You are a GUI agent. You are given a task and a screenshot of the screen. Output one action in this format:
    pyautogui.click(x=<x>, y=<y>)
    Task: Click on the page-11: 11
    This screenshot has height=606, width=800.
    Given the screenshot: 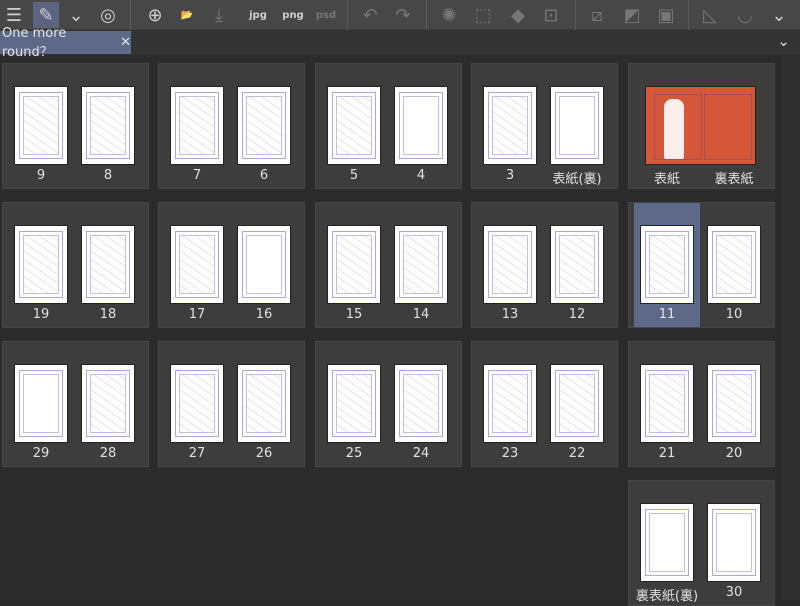 What is the action you would take?
    pyautogui.click(x=667, y=265)
    